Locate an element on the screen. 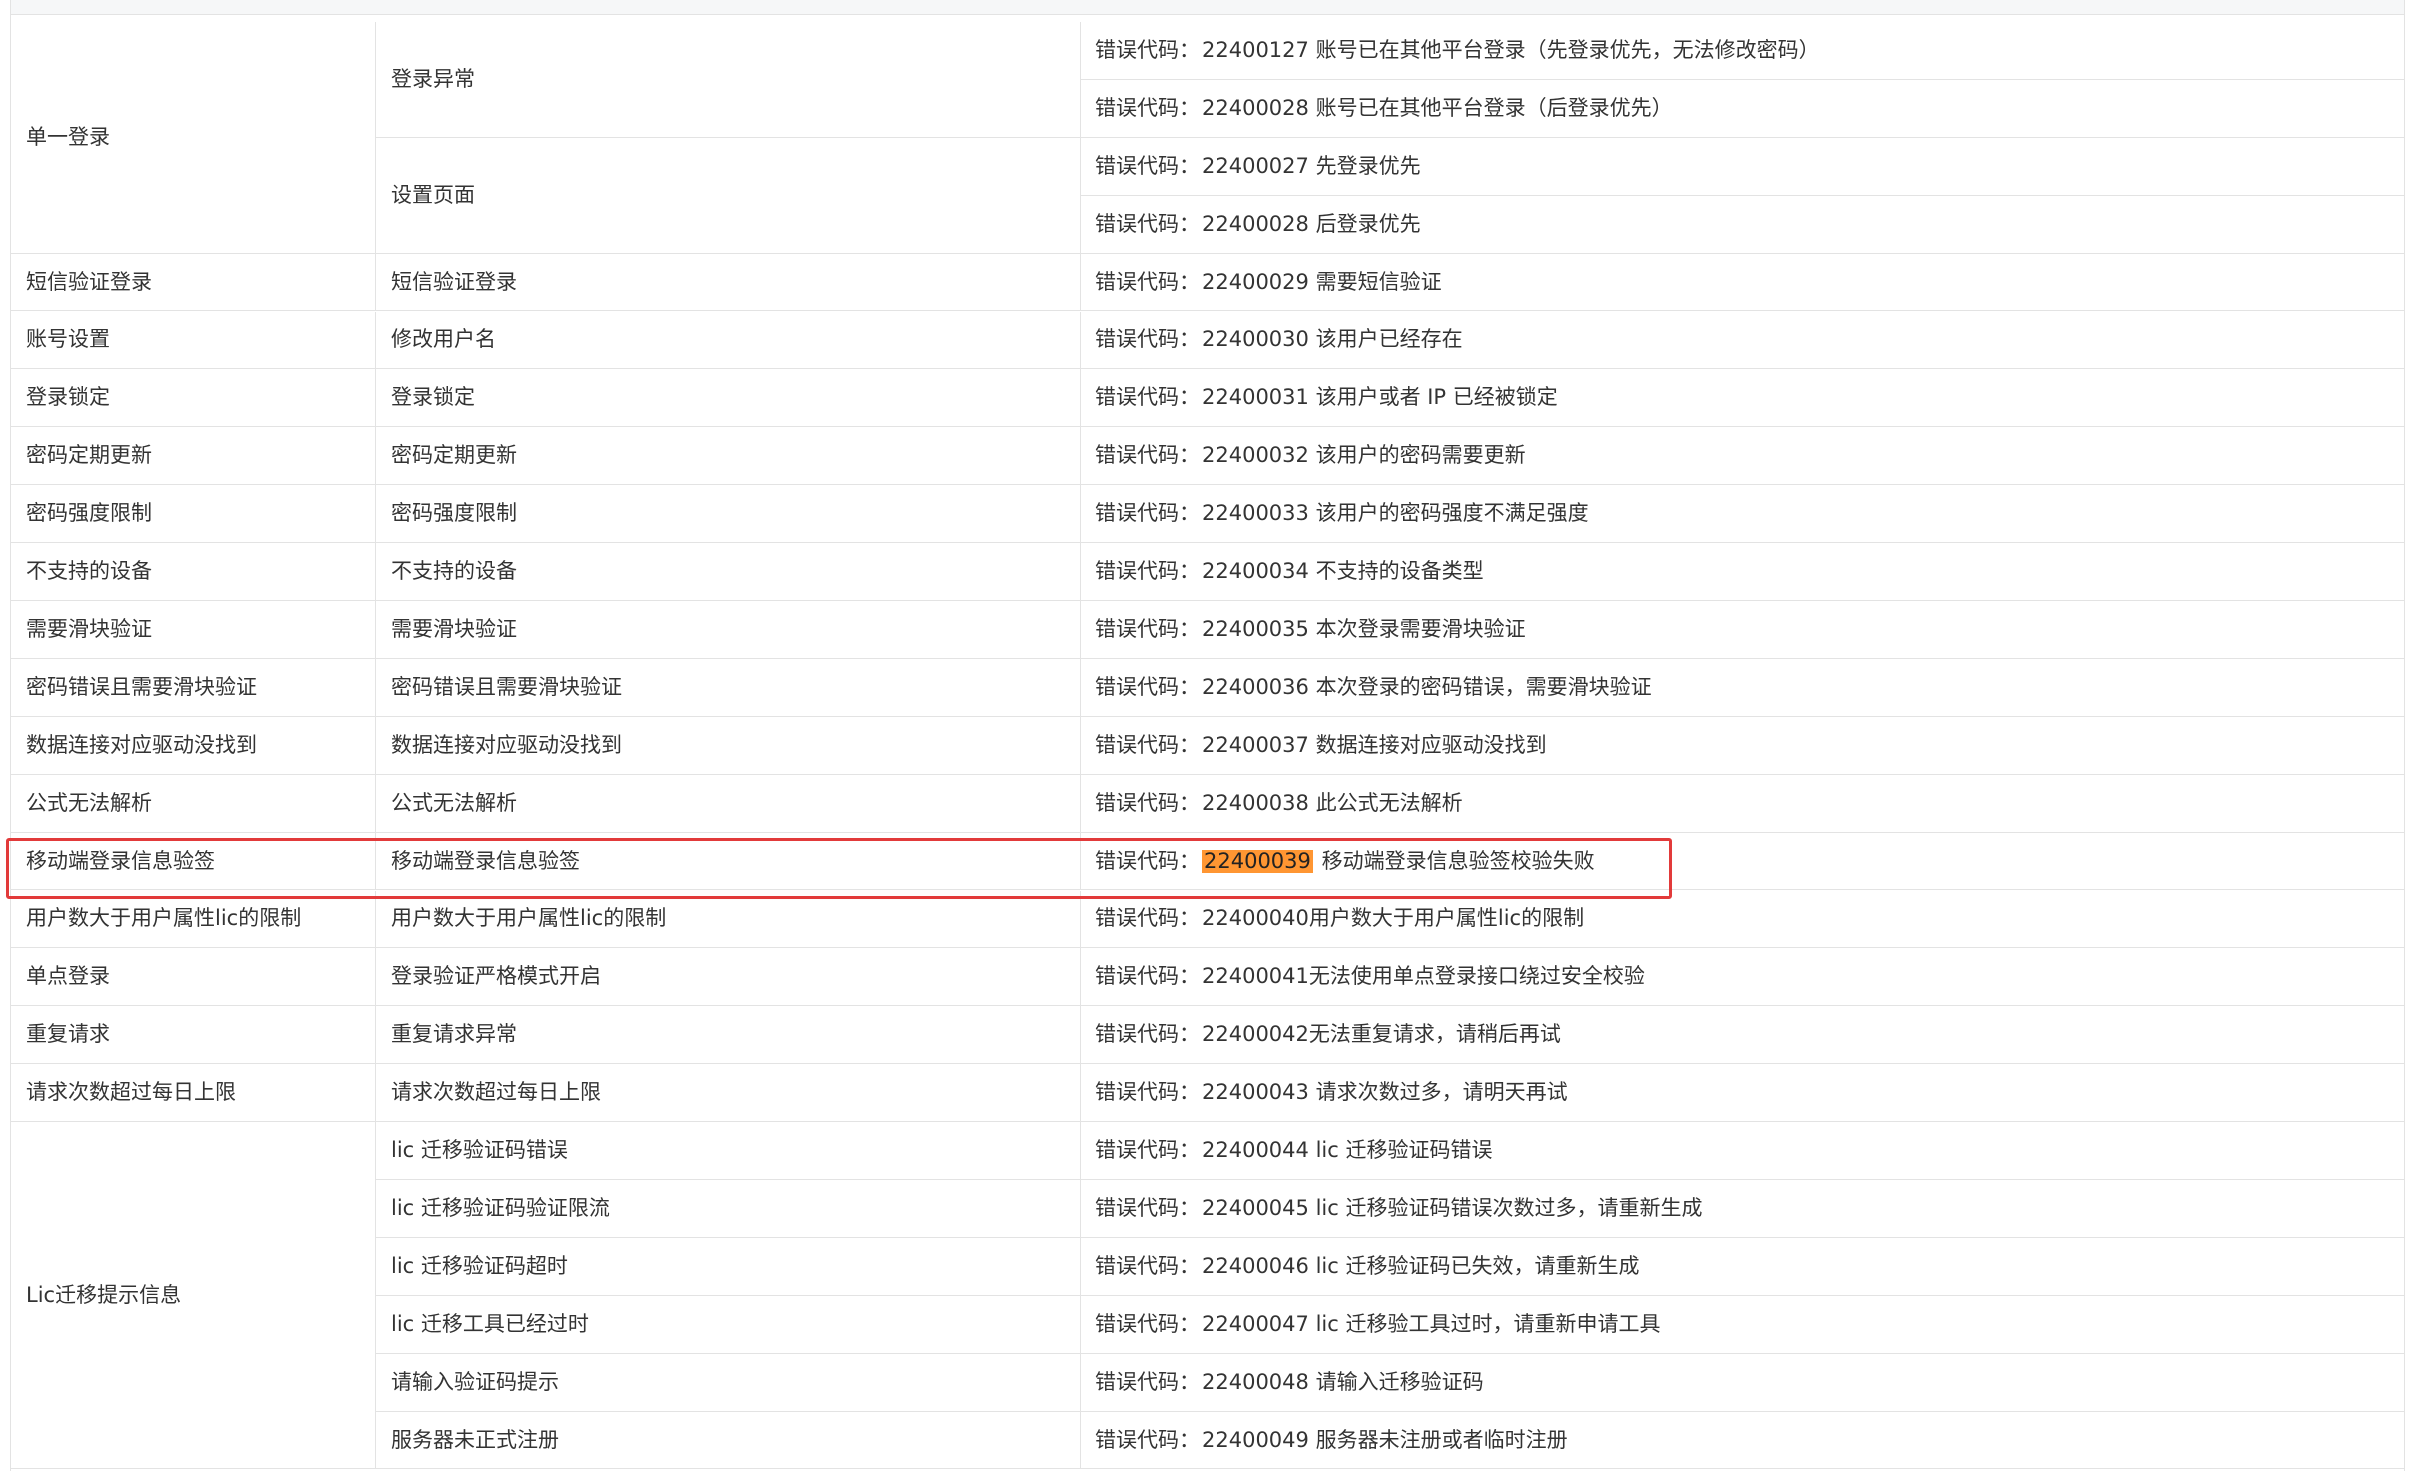  error-cell: 错误代码： 22400028 账号已在其他平台登录（后登录优先） is located at coordinates (1742, 109).